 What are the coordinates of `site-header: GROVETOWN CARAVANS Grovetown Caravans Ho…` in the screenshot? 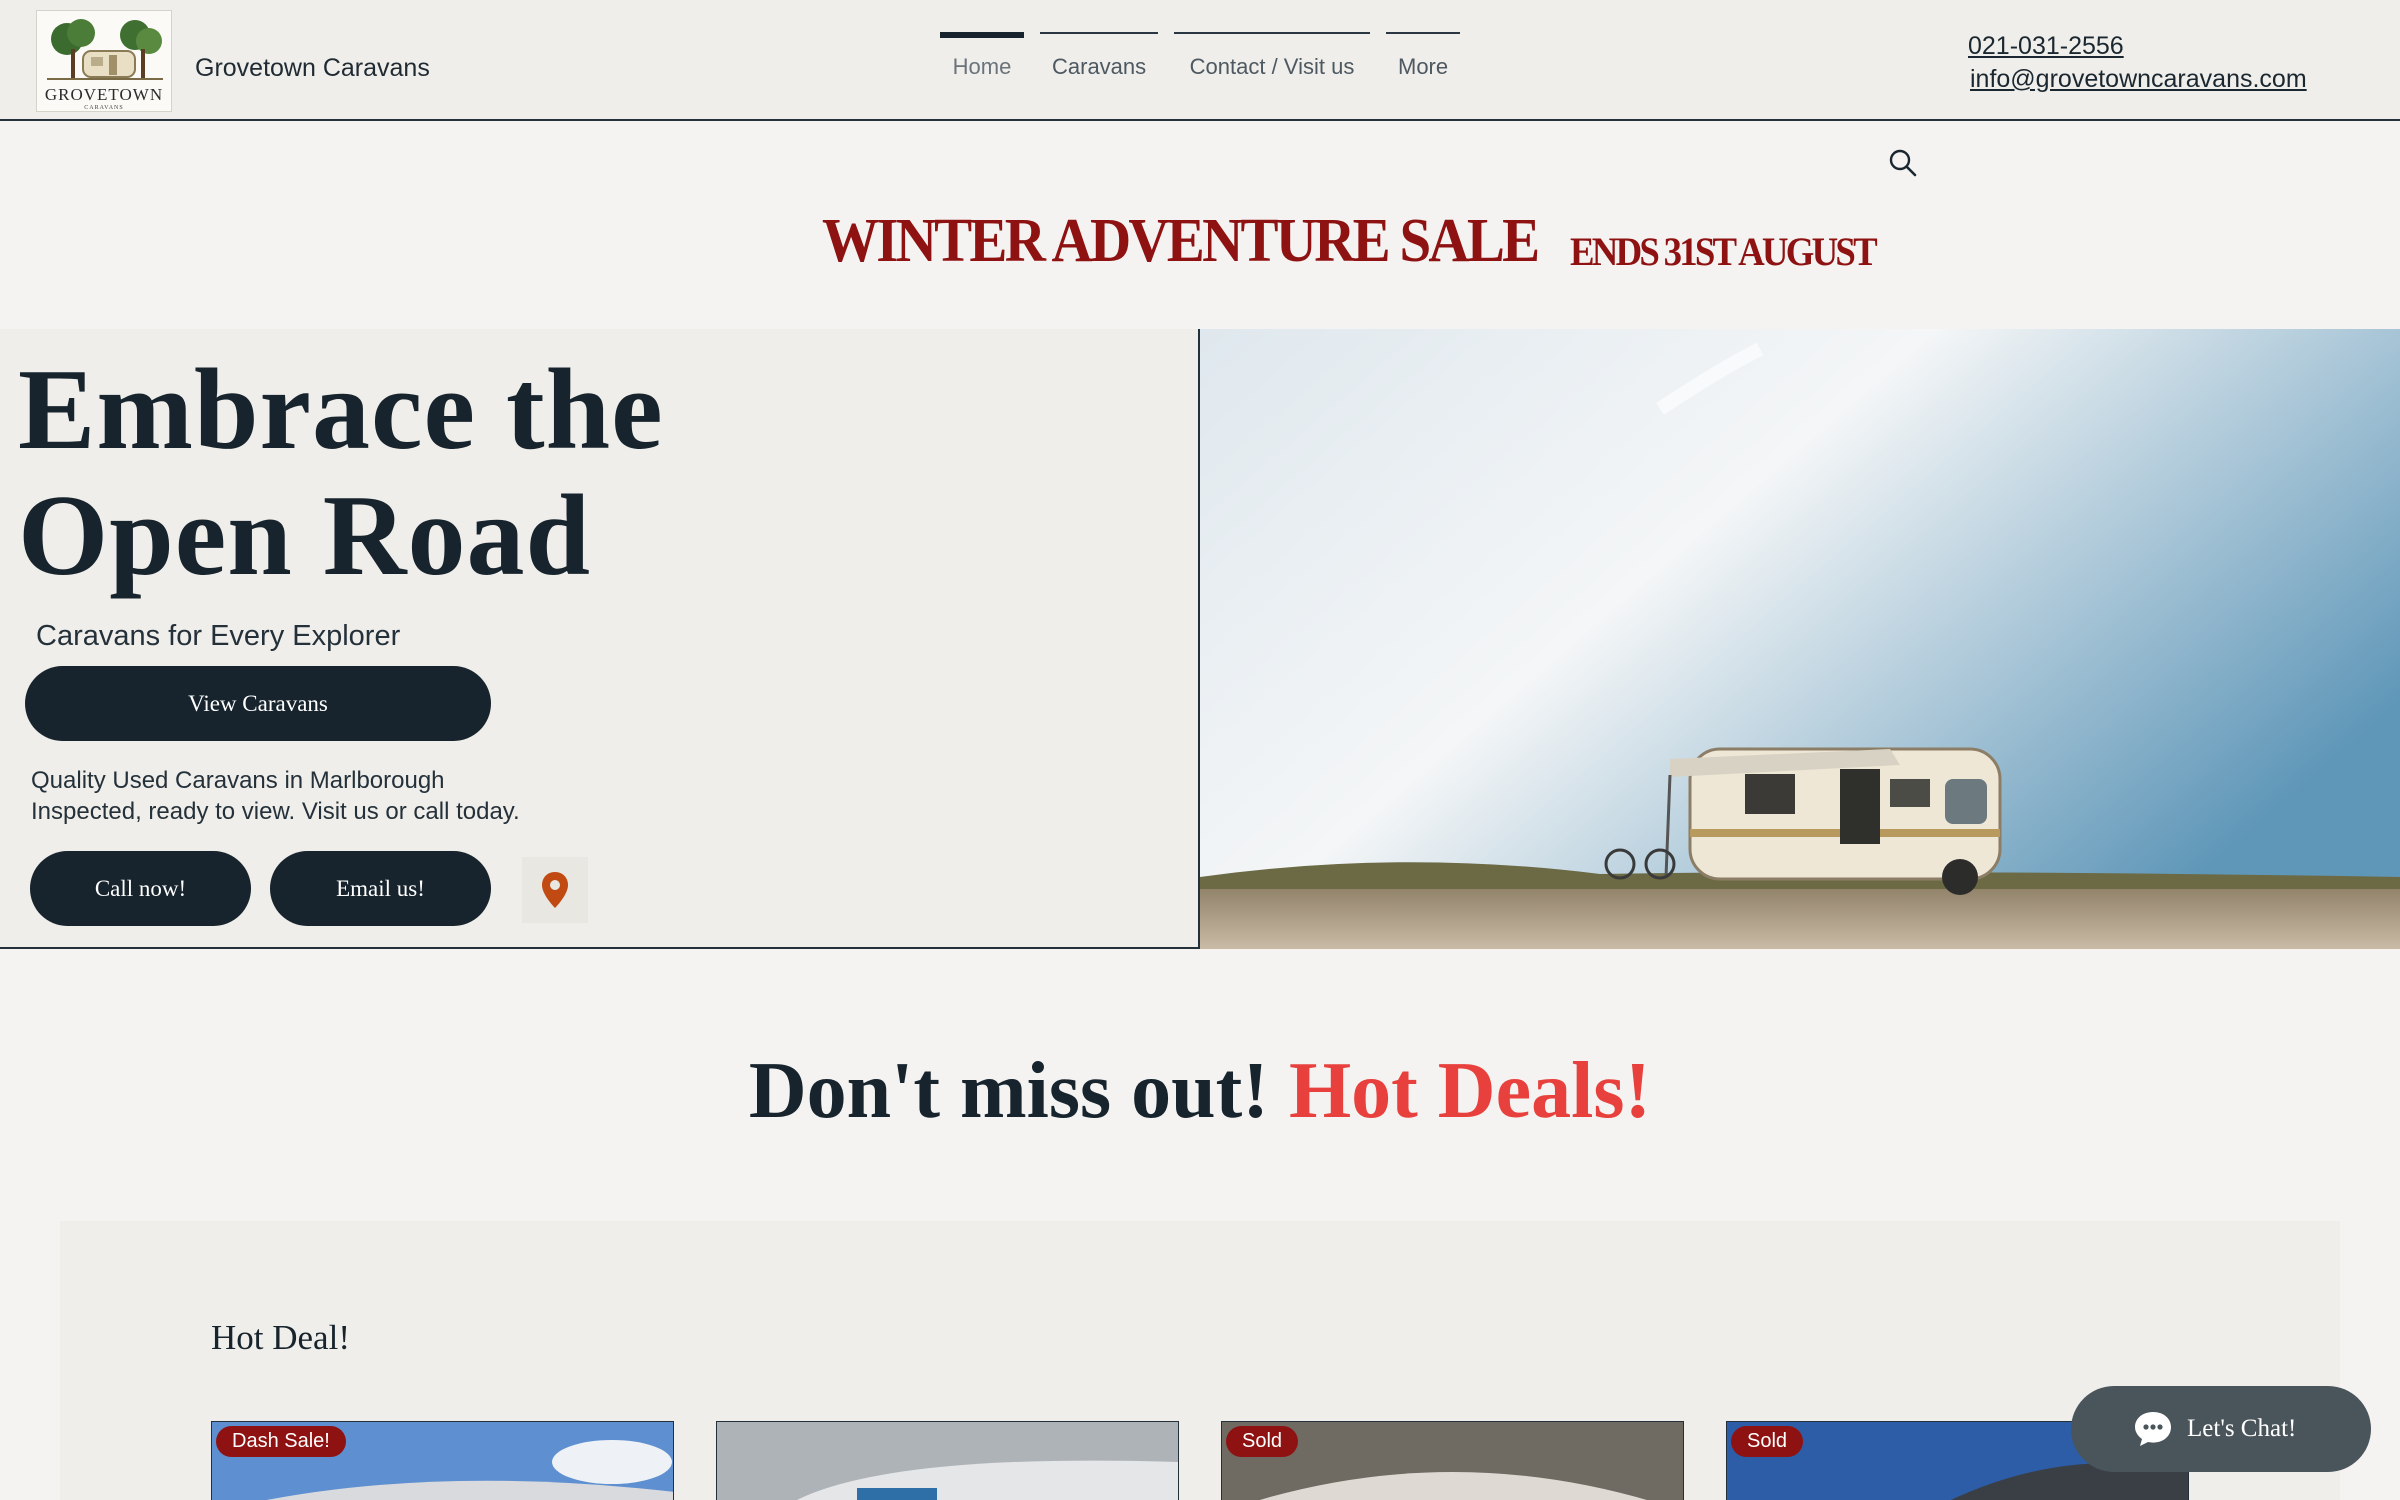 It's located at (1200, 60).